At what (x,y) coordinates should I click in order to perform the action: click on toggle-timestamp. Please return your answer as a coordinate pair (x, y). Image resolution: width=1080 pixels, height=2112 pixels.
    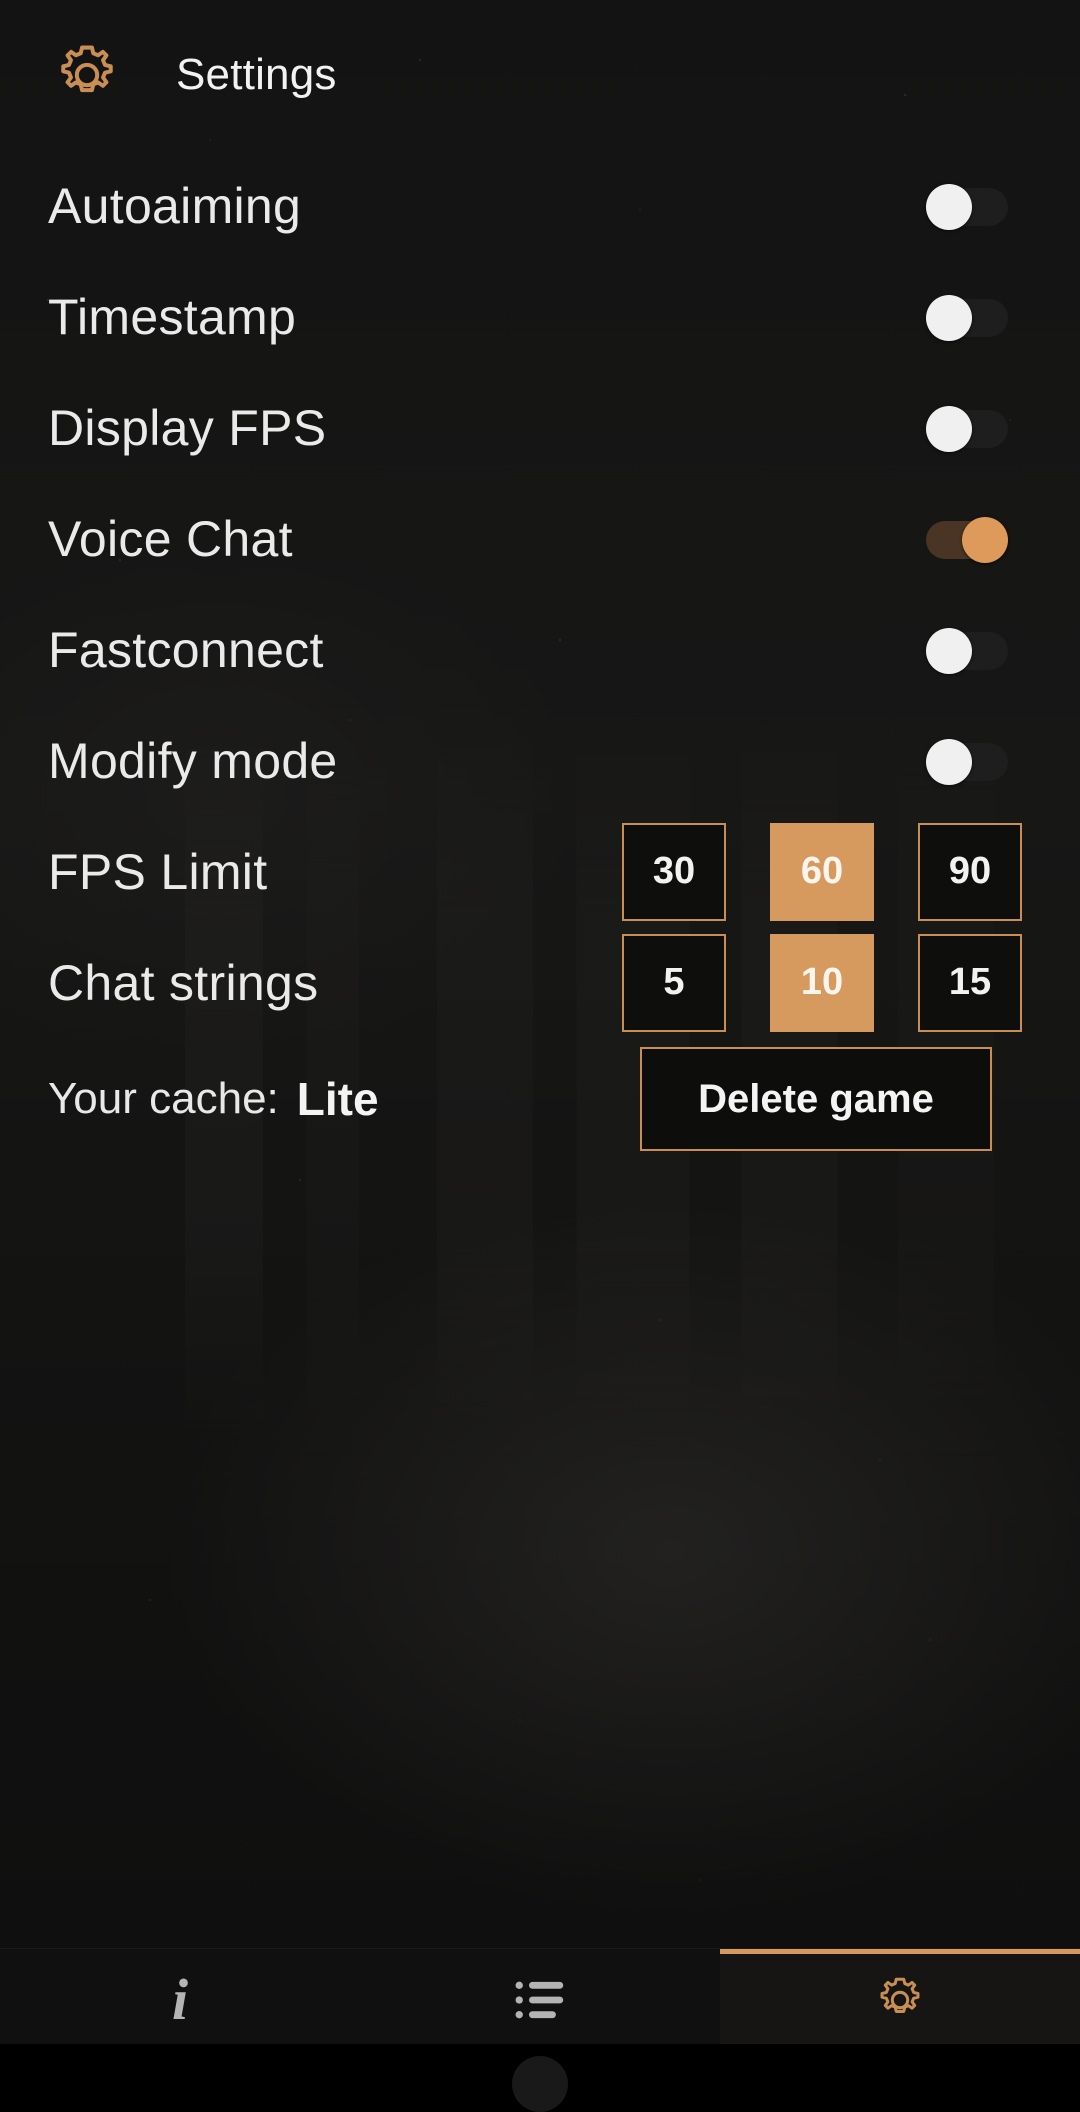
    Looking at the image, I should click on (967, 317).